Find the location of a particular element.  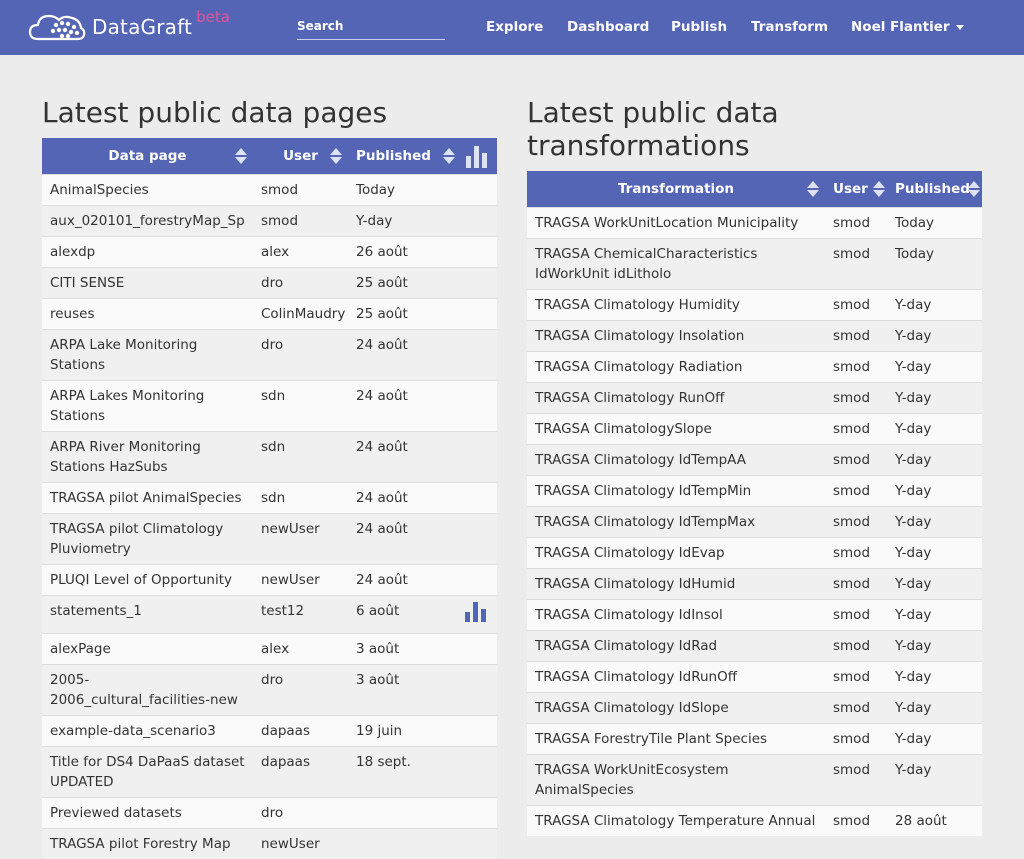

table-row: TRAGSA ClimatologySlope smod Y-day is located at coordinates (754, 428).